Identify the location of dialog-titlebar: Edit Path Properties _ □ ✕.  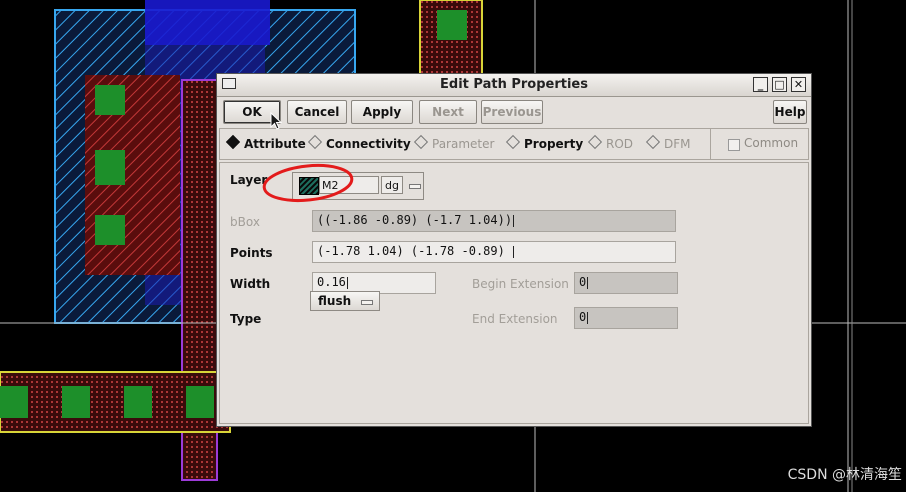
(514, 85).